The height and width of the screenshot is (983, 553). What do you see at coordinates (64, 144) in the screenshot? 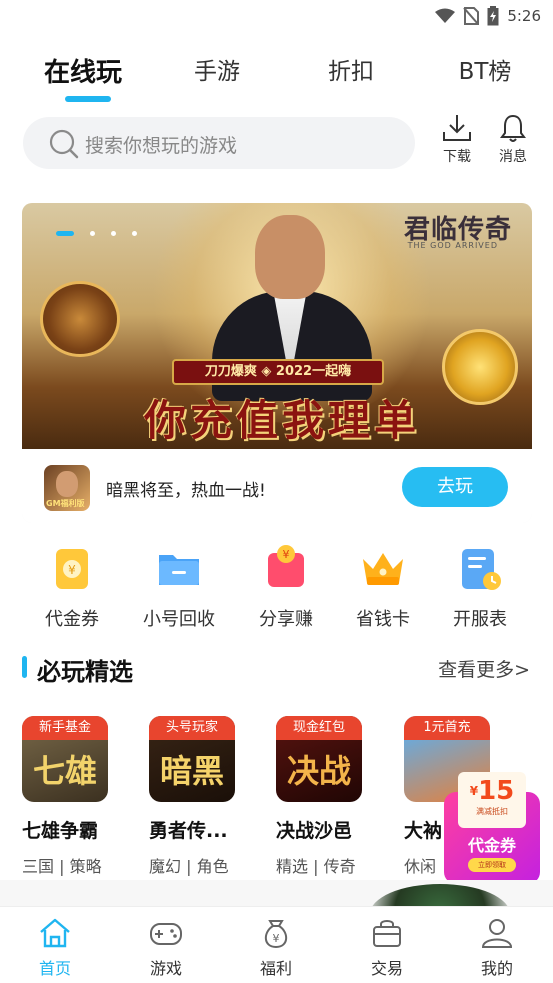
I see `search-icon` at bounding box center [64, 144].